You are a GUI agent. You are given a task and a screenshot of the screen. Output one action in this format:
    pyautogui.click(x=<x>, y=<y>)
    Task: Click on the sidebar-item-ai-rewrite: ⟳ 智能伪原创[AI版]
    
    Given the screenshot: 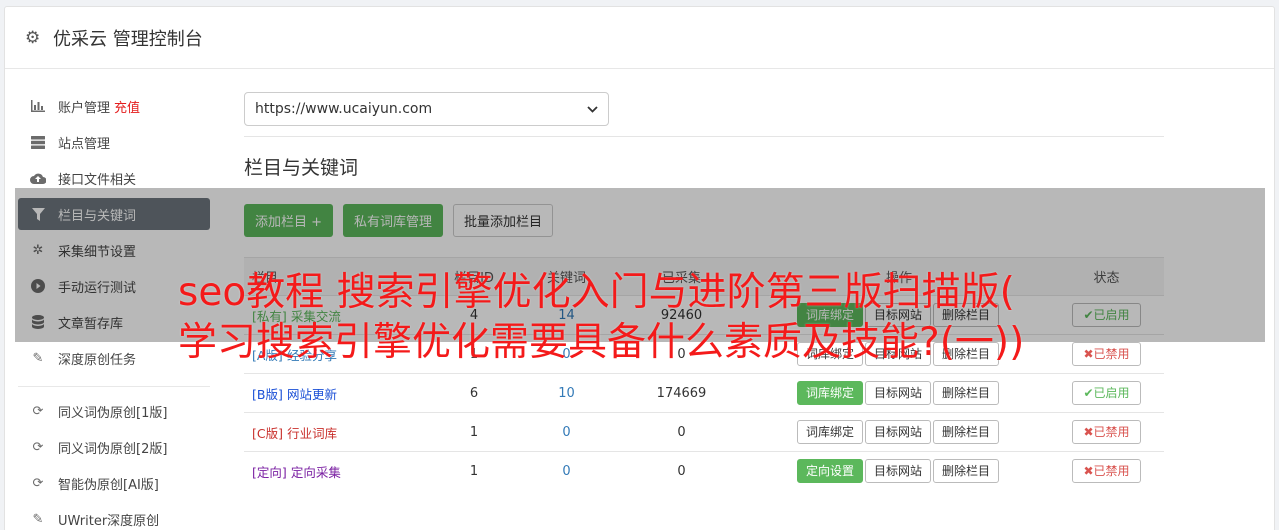 What is the action you would take?
    pyautogui.click(x=114, y=483)
    